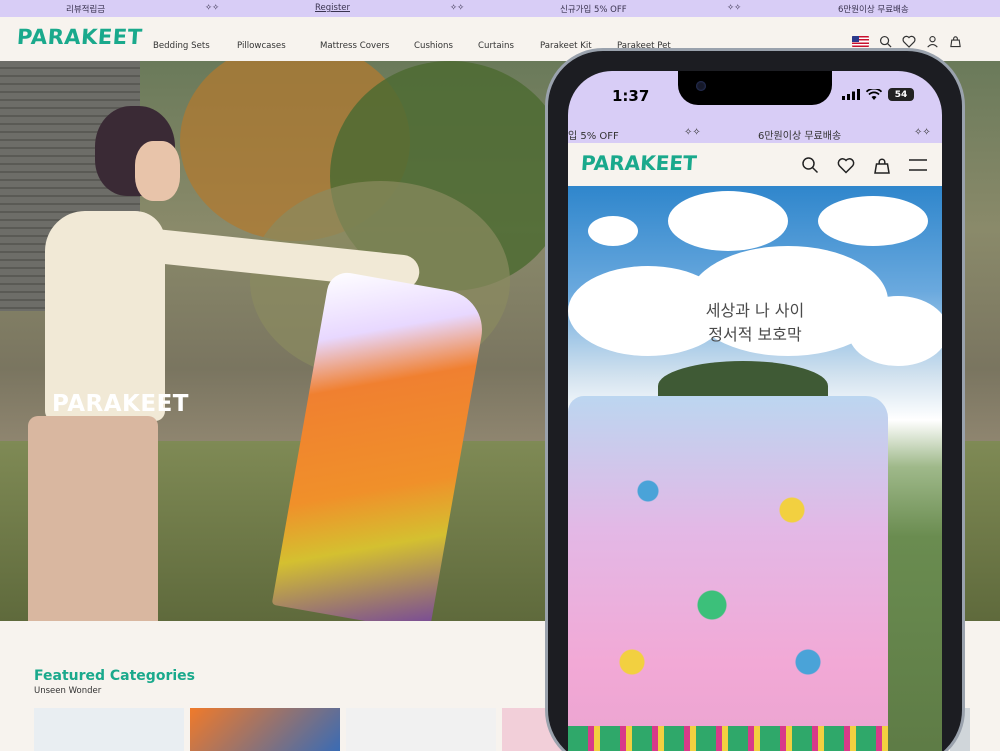  I want to click on hero-person-body, so click(105, 316).